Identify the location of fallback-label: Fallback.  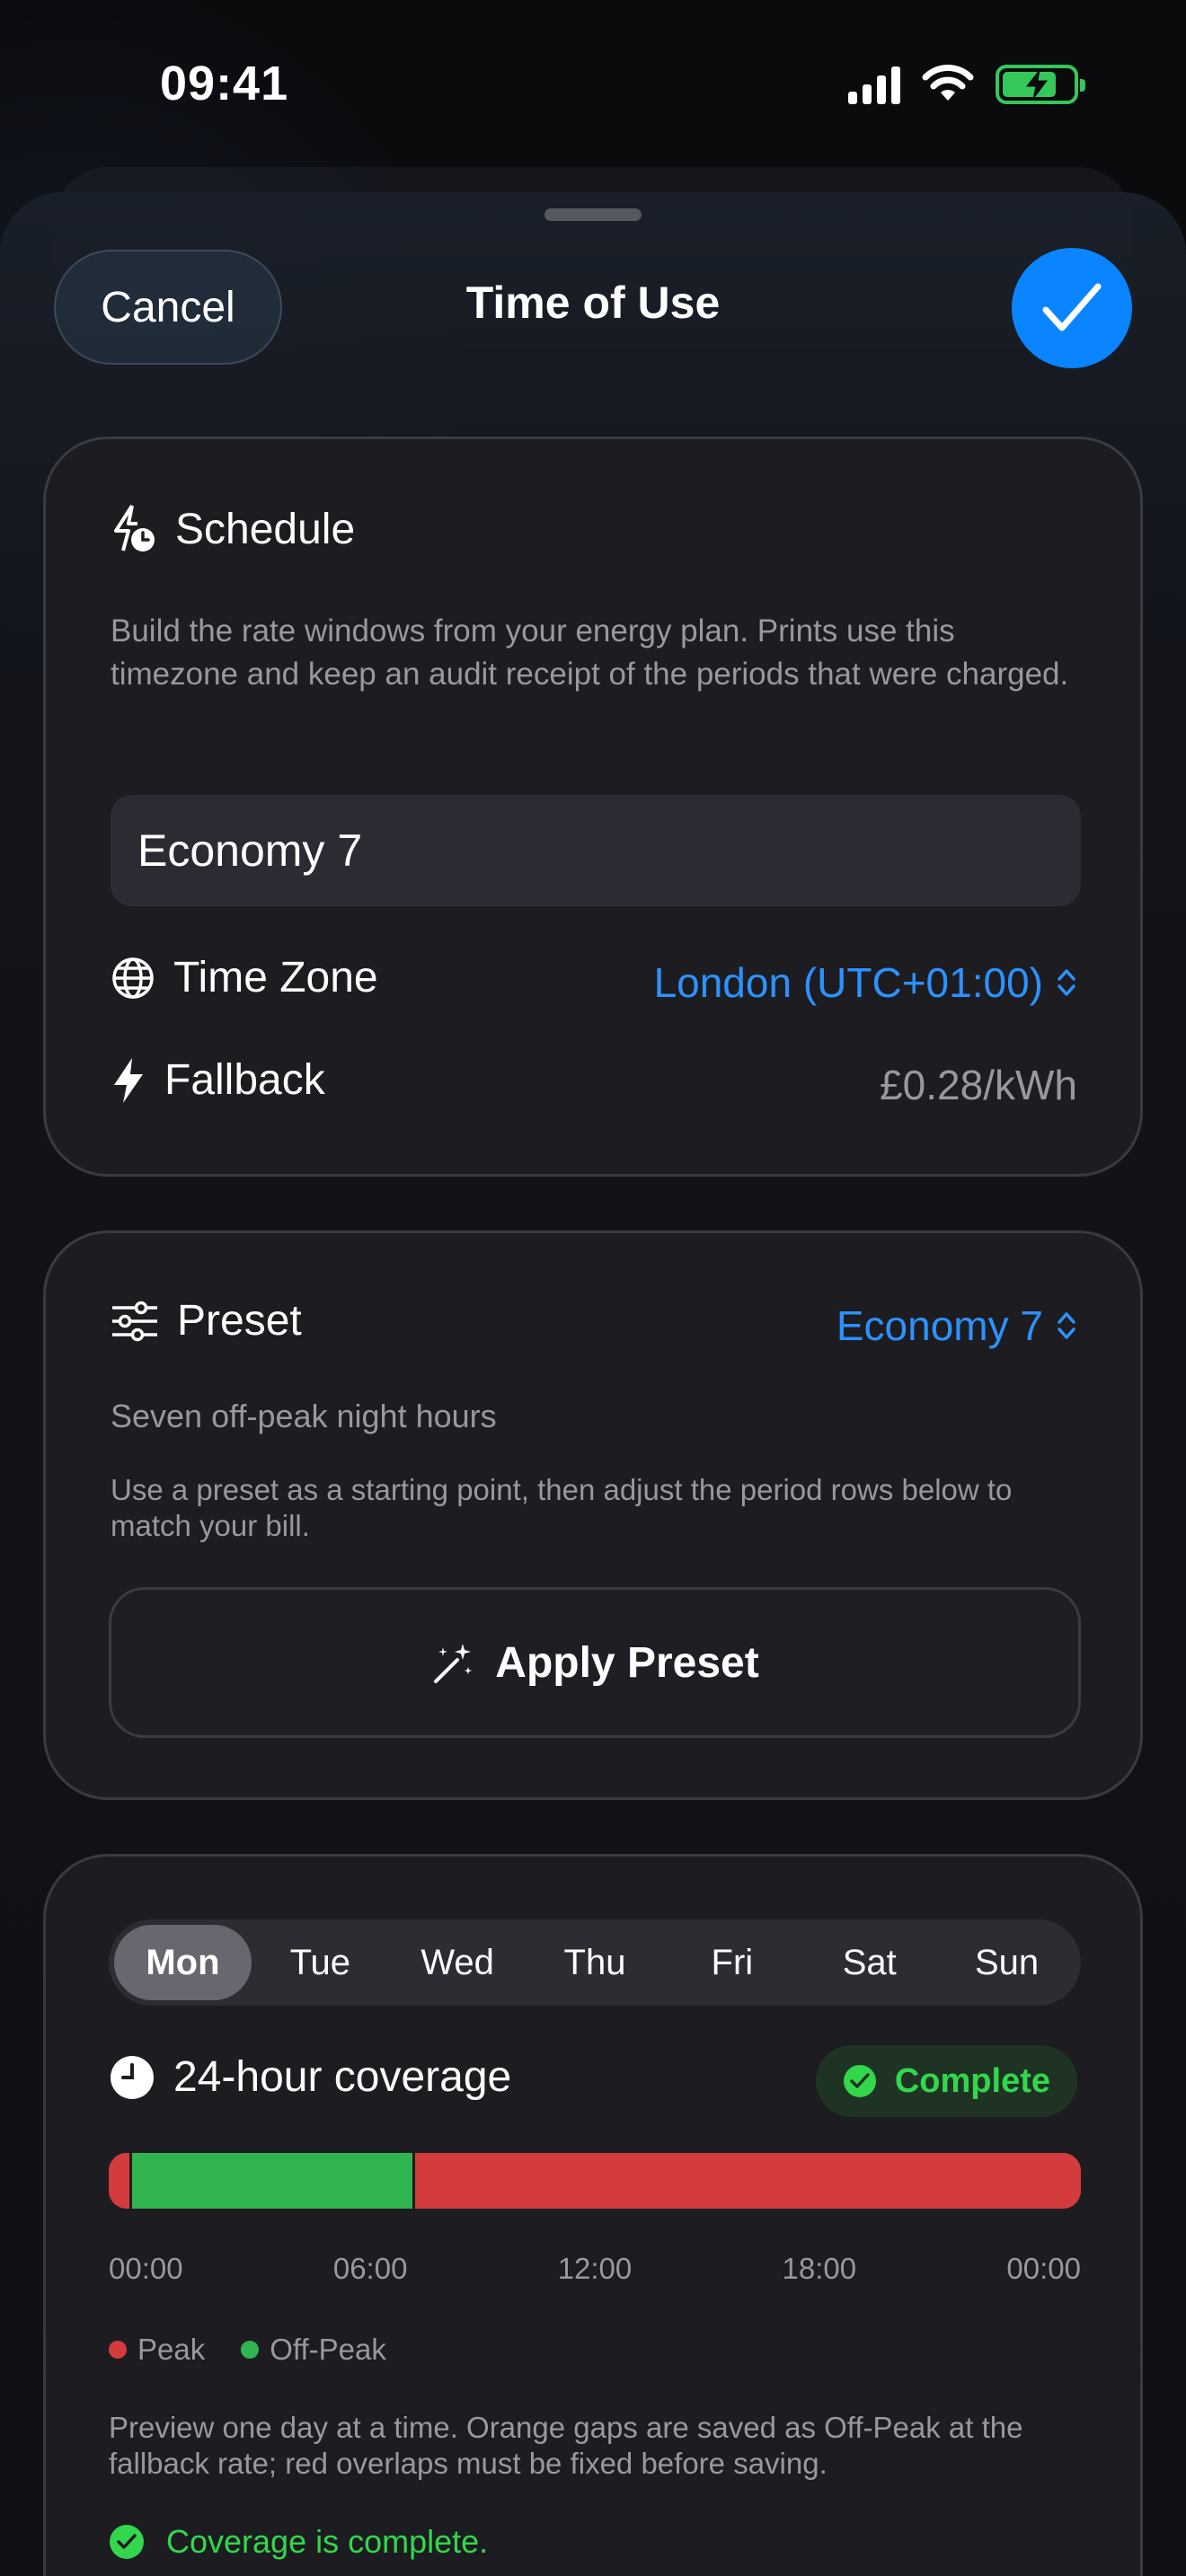
(244, 1080).